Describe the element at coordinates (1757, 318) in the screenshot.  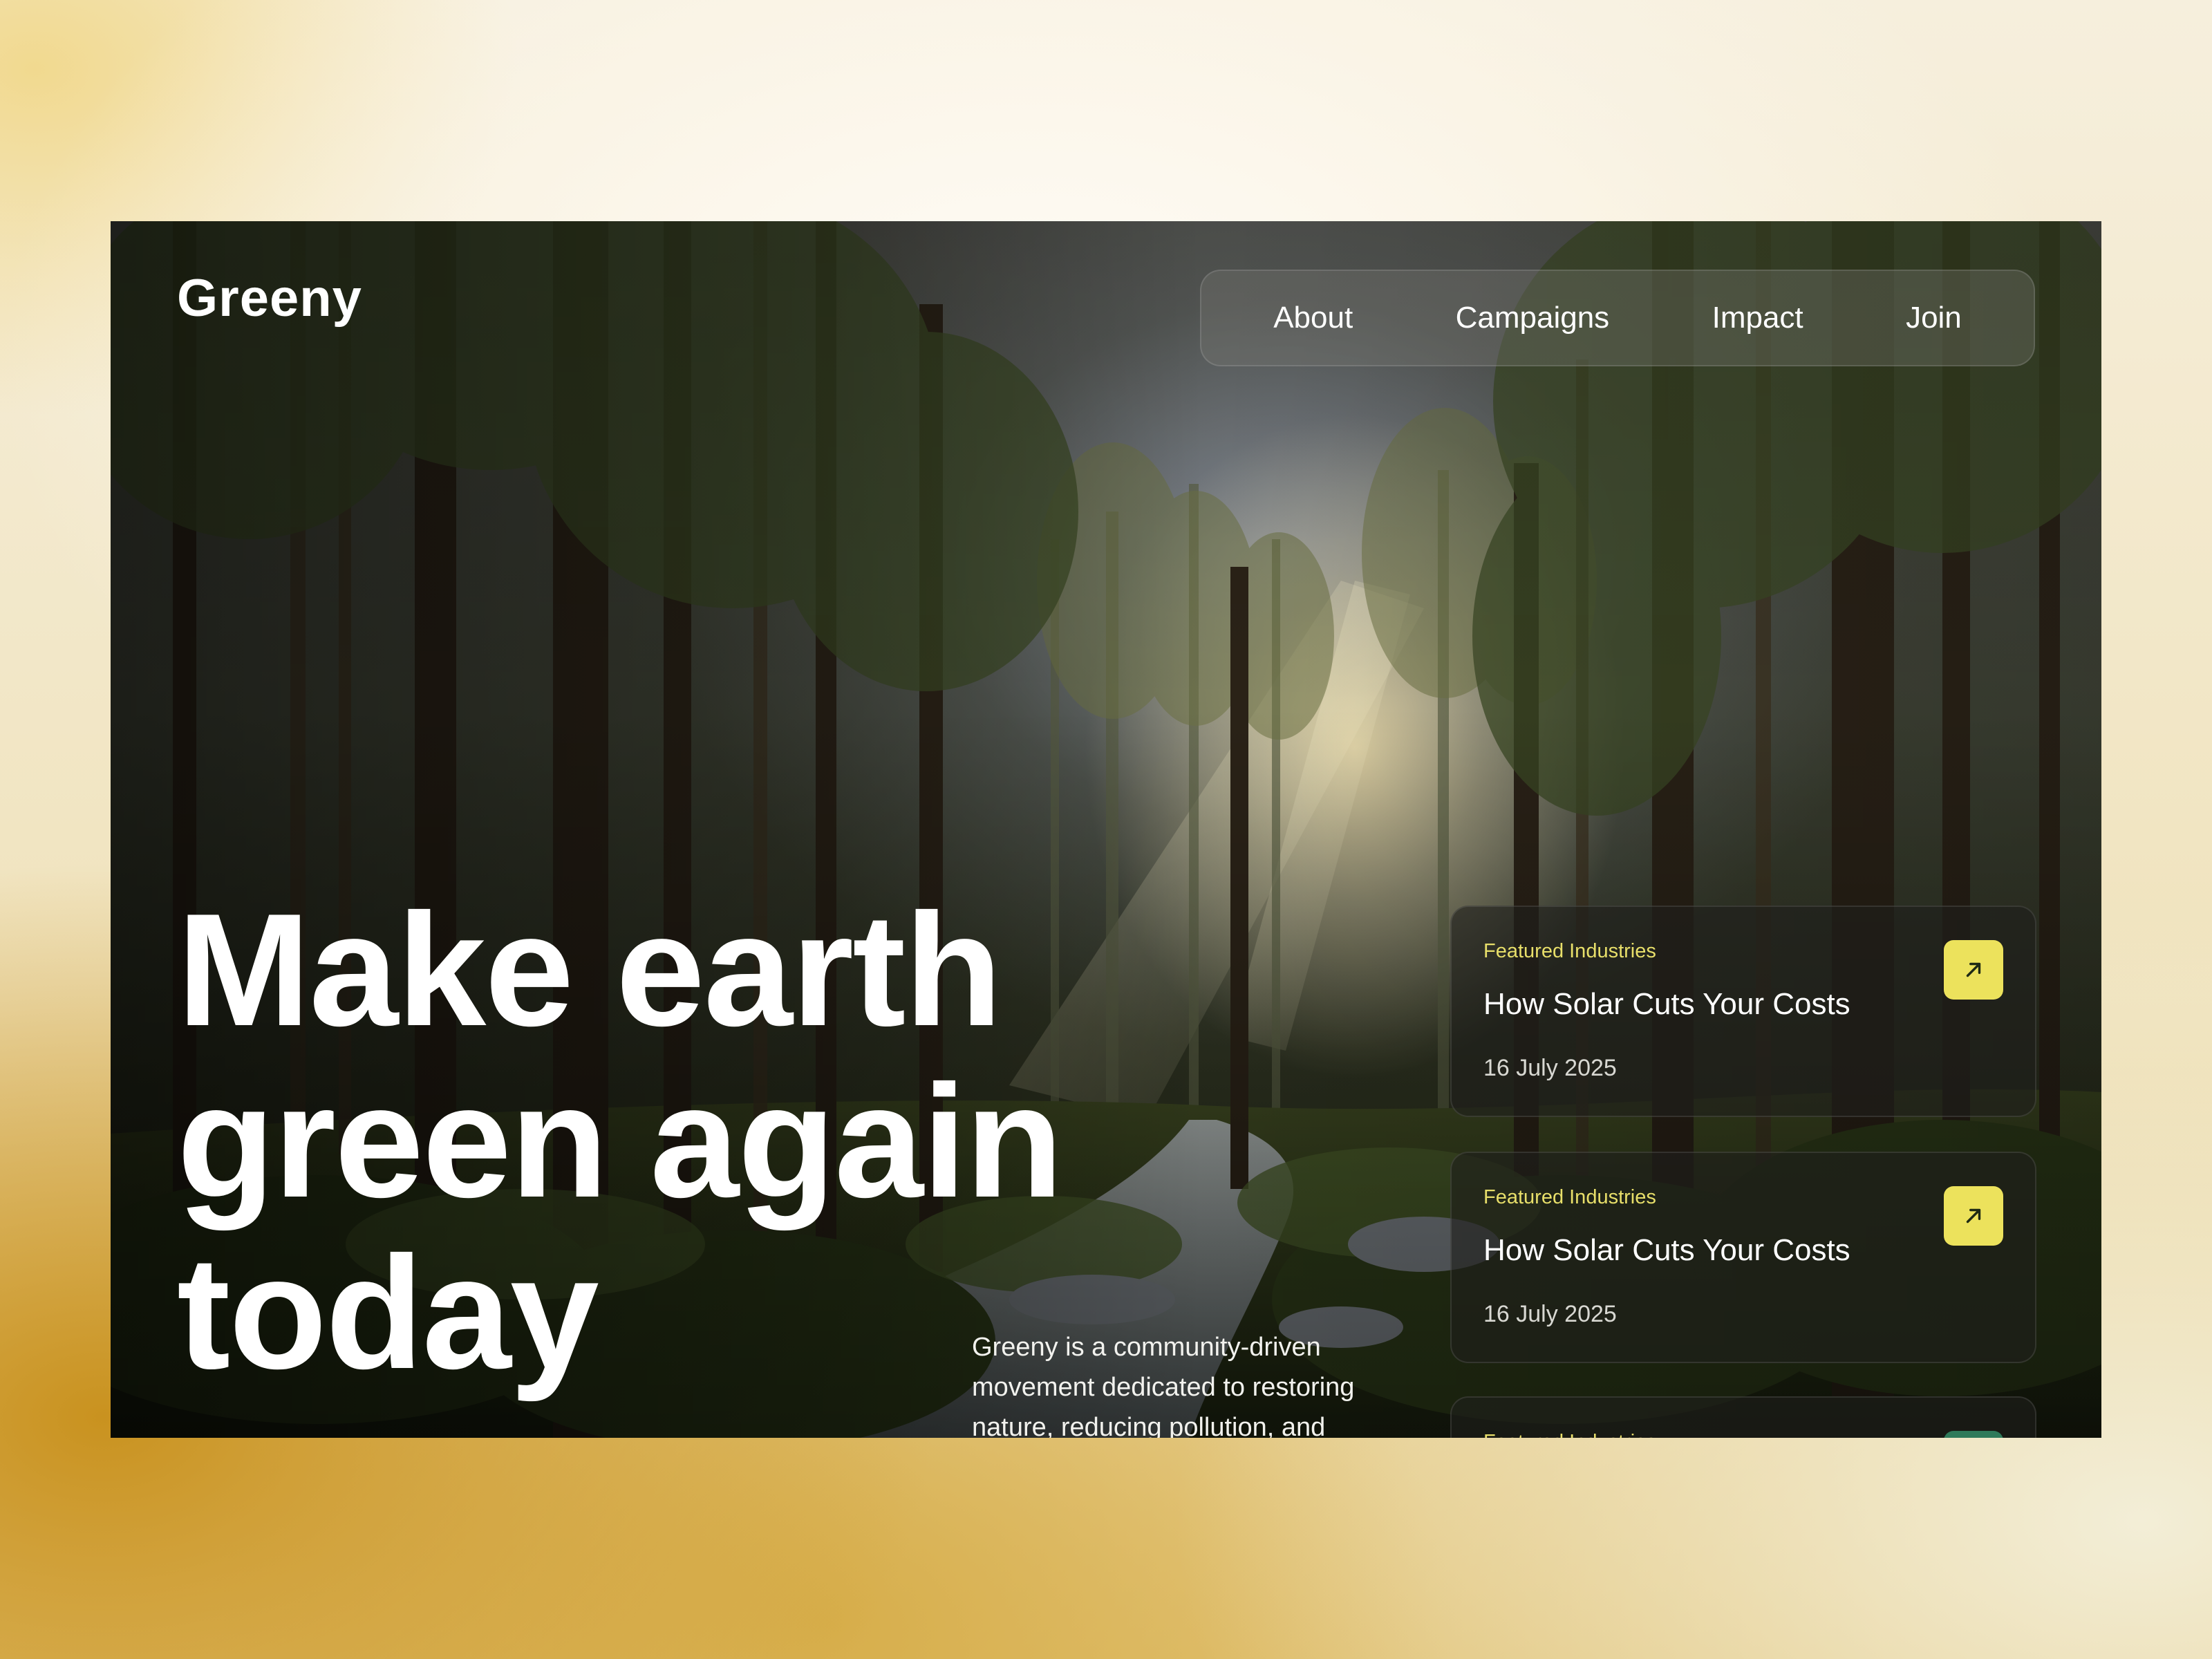
I see `nav-impact: Impact` at that location.